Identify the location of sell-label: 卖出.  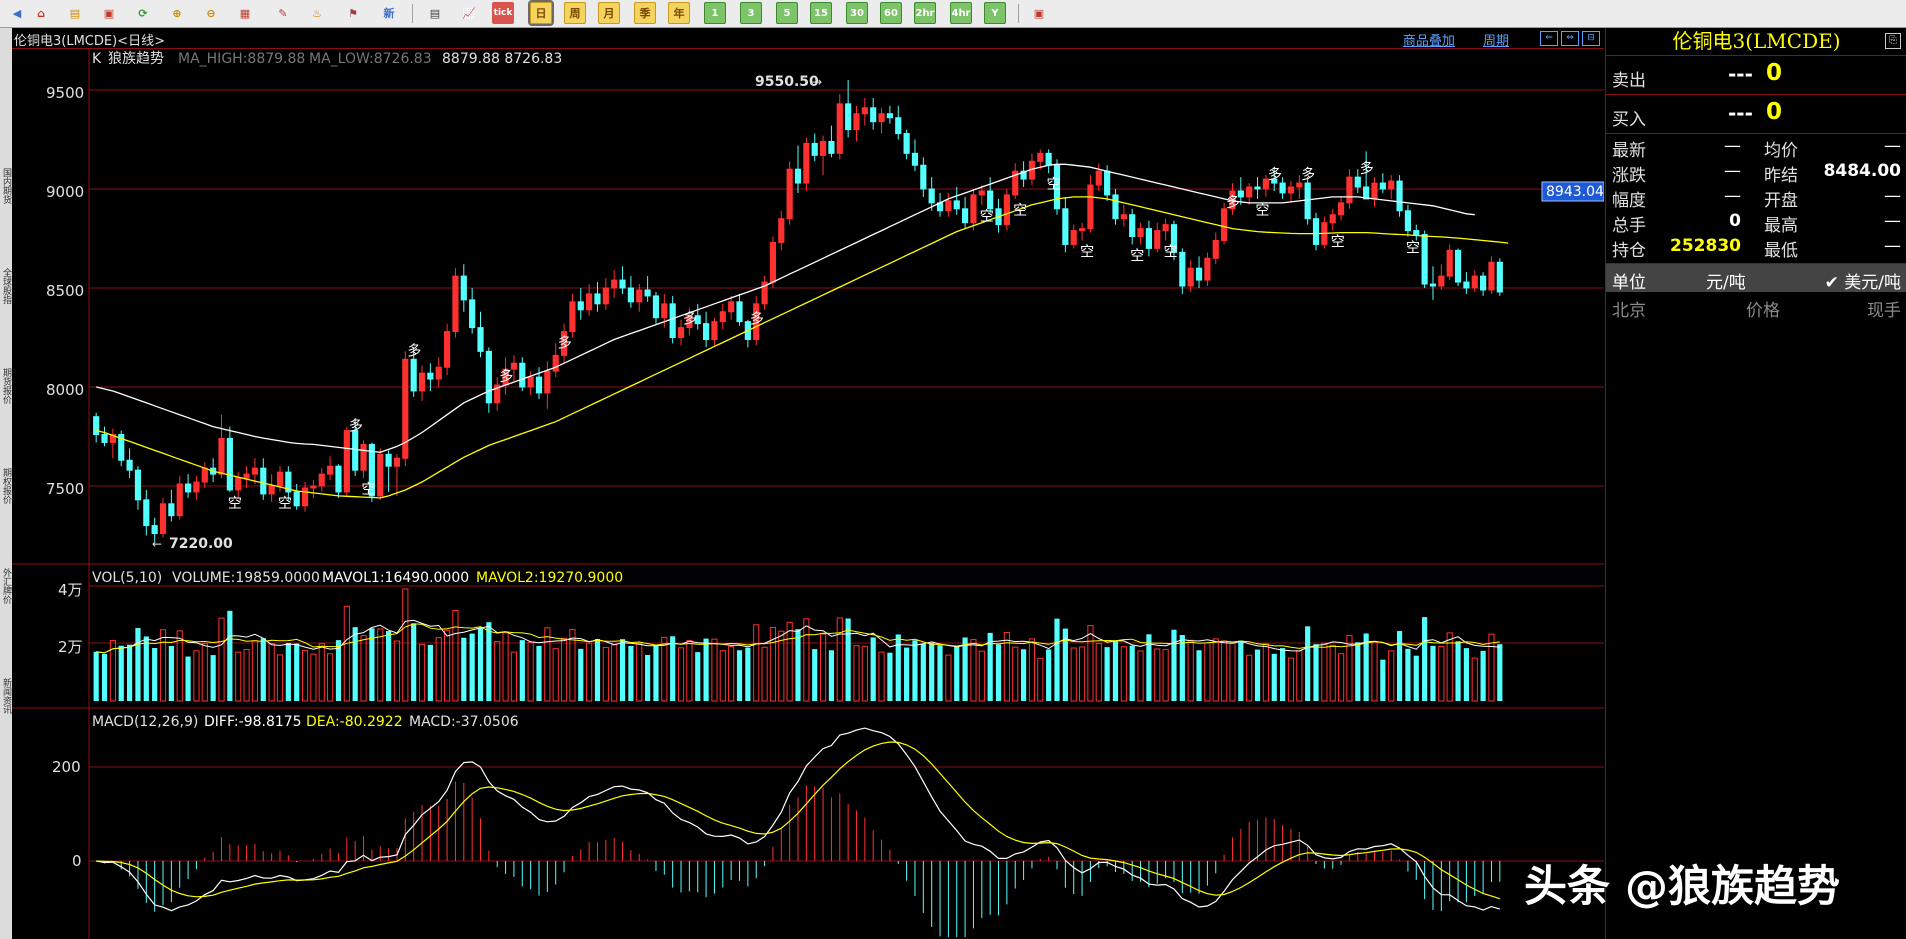
(1629, 81).